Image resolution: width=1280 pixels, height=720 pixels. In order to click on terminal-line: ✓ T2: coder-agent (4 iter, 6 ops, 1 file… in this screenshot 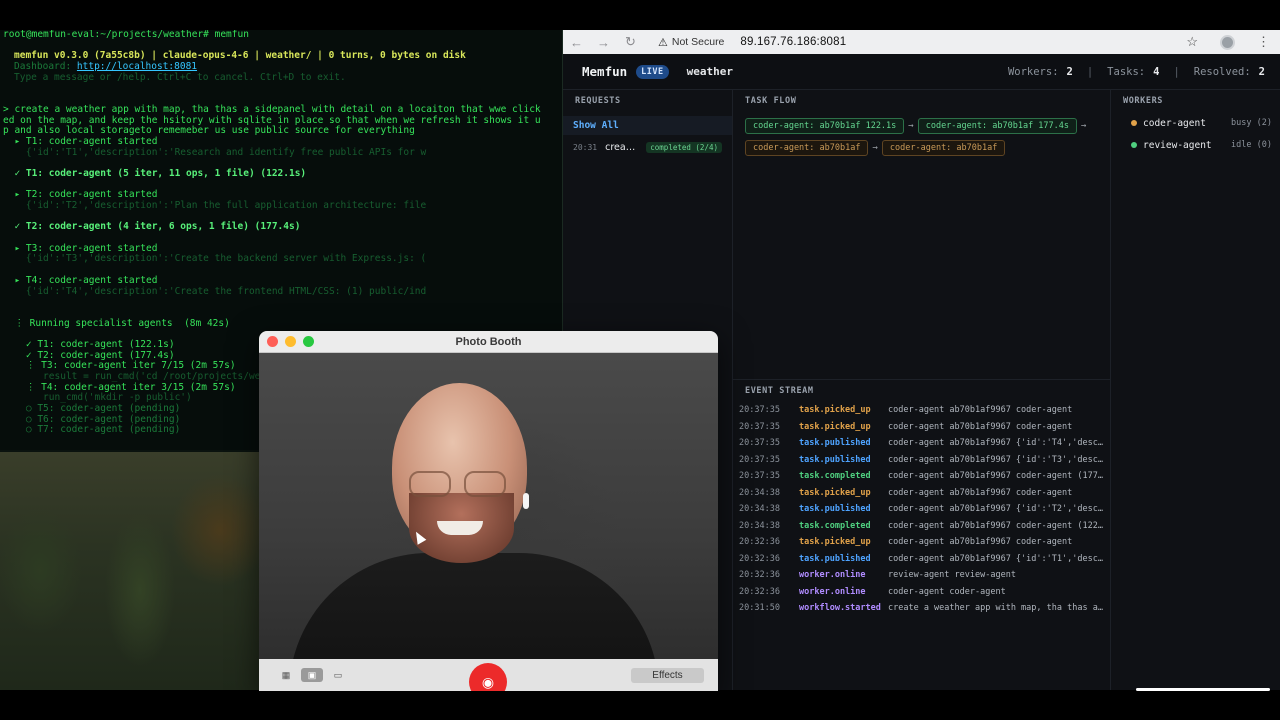, I will do `click(152, 227)`.